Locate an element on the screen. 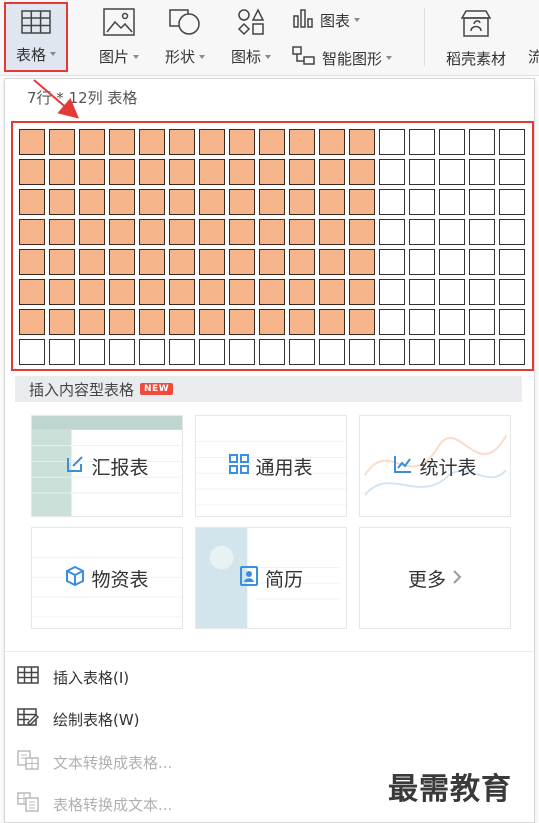 Image resolution: width=539 pixels, height=823 pixels. card-more: 更多 is located at coordinates (435, 578).